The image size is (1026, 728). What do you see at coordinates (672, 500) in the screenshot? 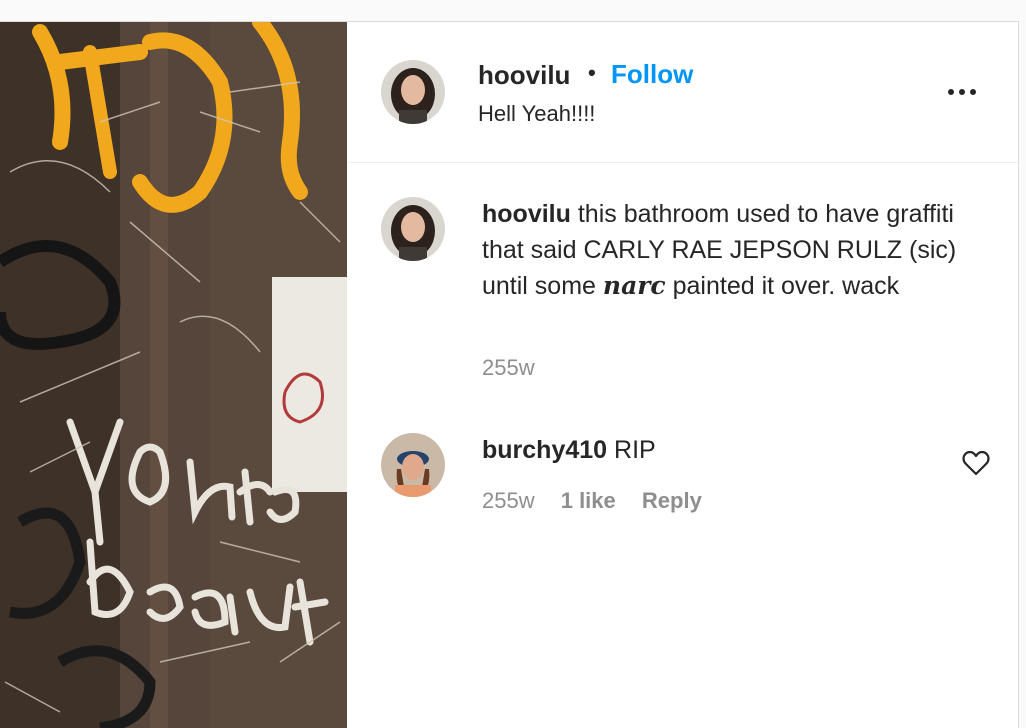
I see `reply-button: Reply` at bounding box center [672, 500].